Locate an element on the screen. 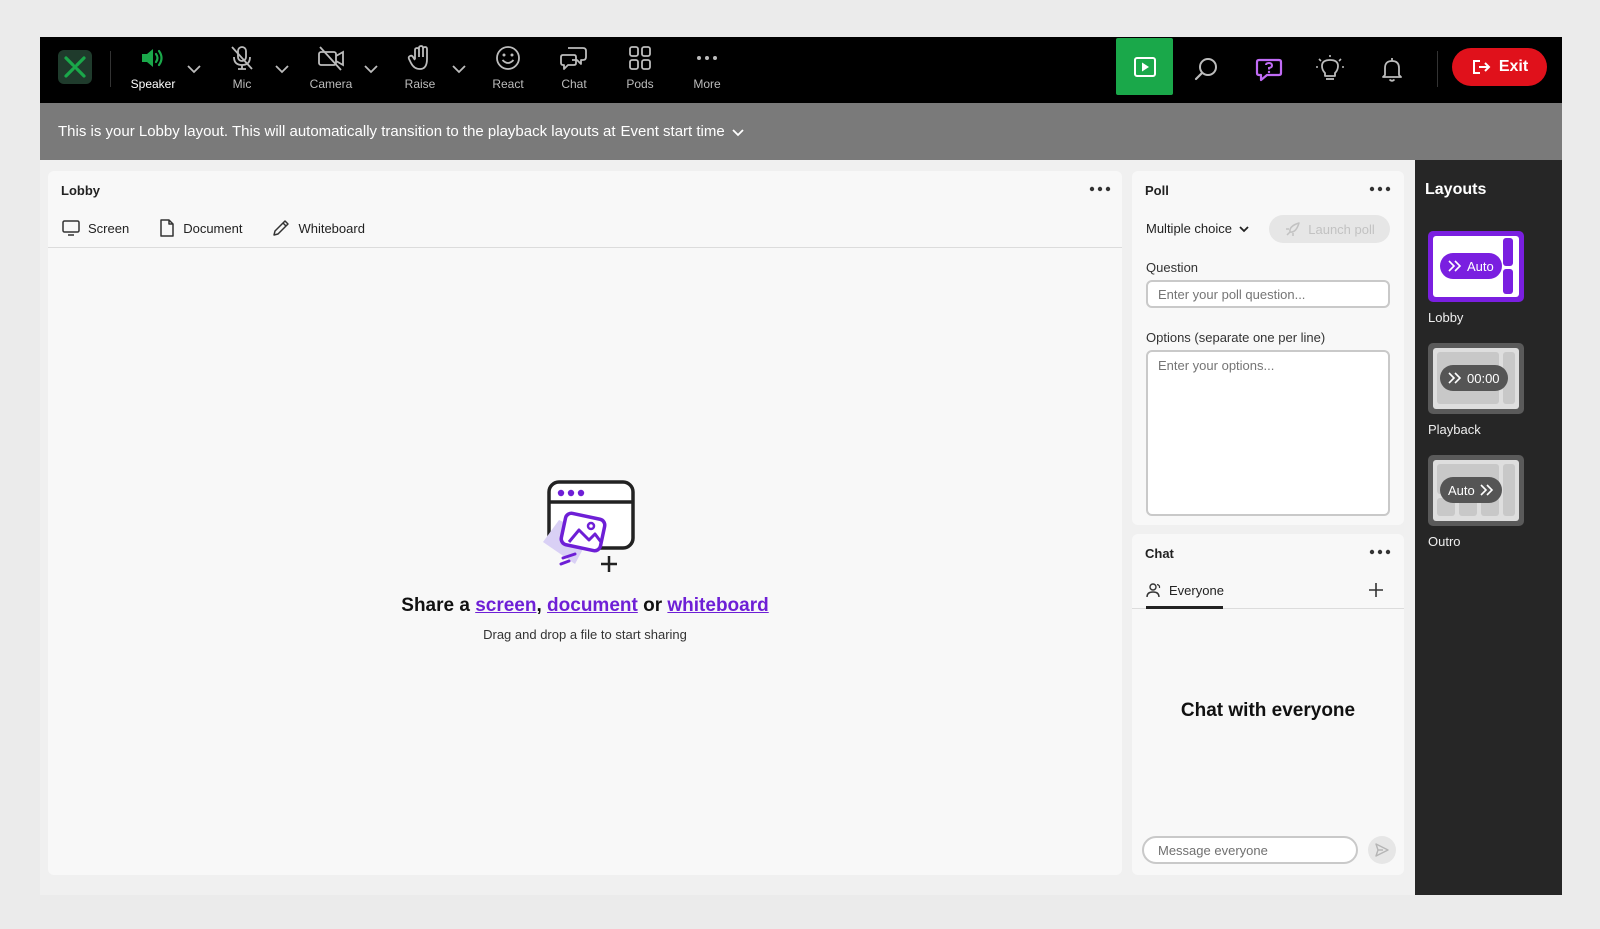 This screenshot has height=929, width=1600. raise-hand-button: Raise is located at coordinates (420, 70).